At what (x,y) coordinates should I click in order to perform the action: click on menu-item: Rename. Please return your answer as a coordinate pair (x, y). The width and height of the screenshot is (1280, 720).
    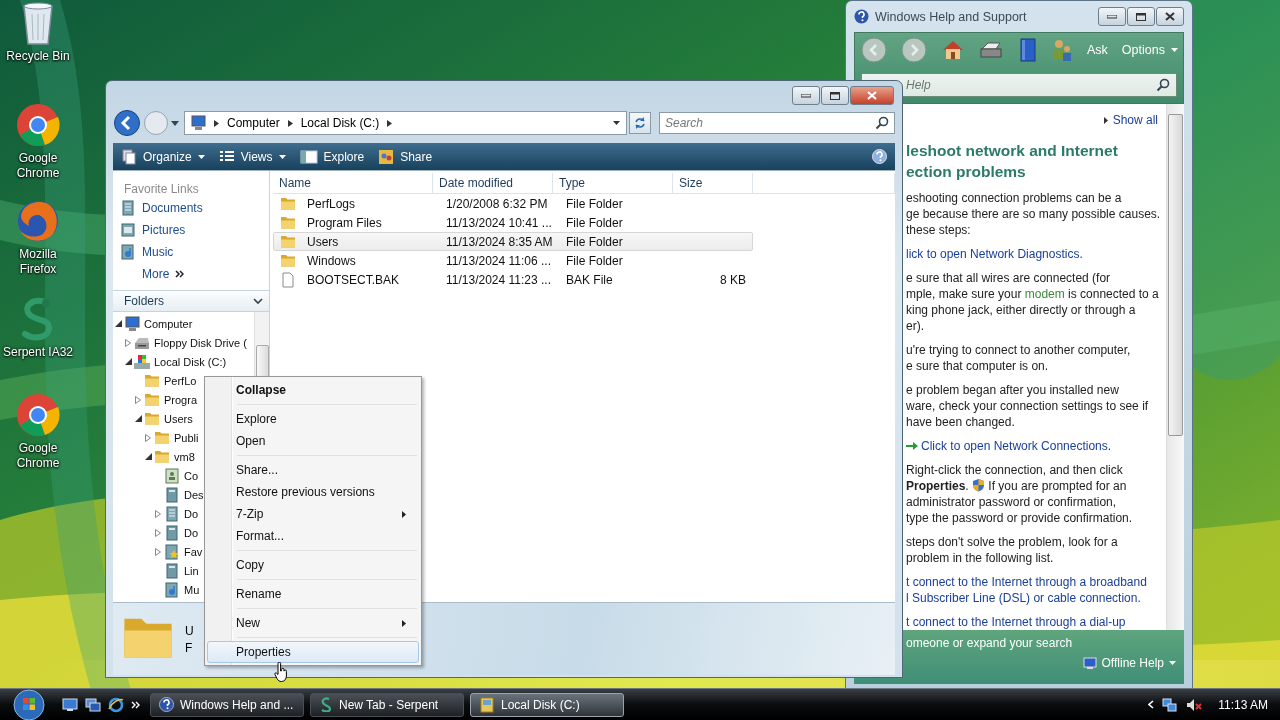
    Looking at the image, I should click on (313, 594).